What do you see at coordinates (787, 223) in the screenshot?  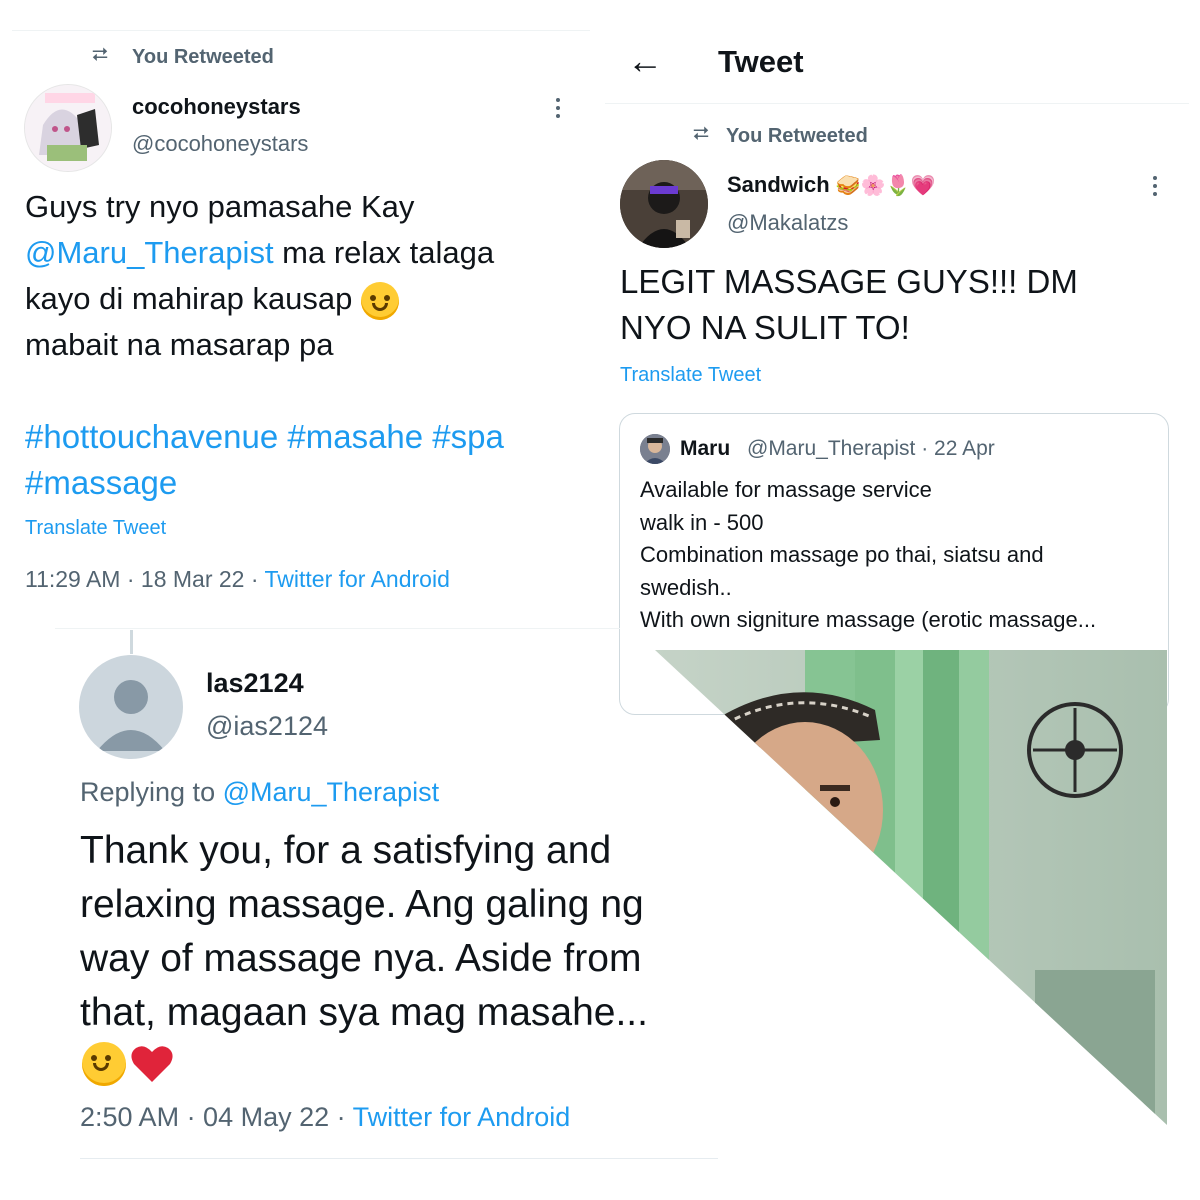 I see `user-handle: @Makalatzs` at bounding box center [787, 223].